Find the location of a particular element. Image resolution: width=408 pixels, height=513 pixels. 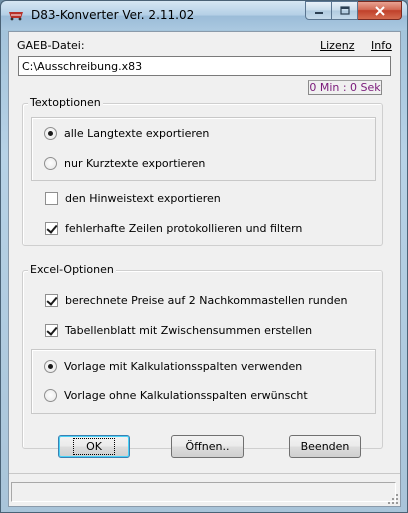

minimize-icon is located at coordinates (318, 12).